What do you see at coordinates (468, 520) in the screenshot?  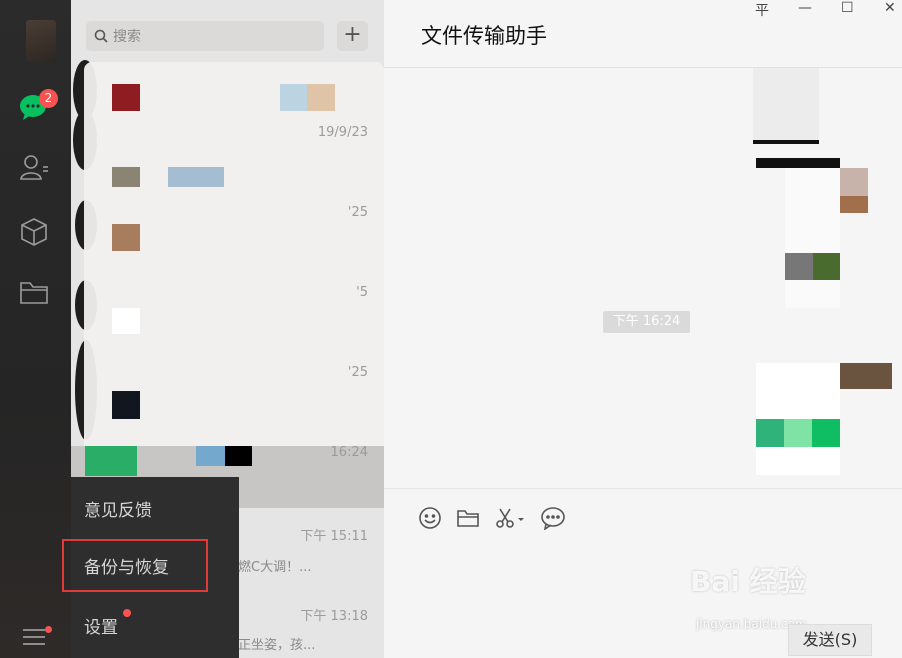 I see `folder-send-icon` at bounding box center [468, 520].